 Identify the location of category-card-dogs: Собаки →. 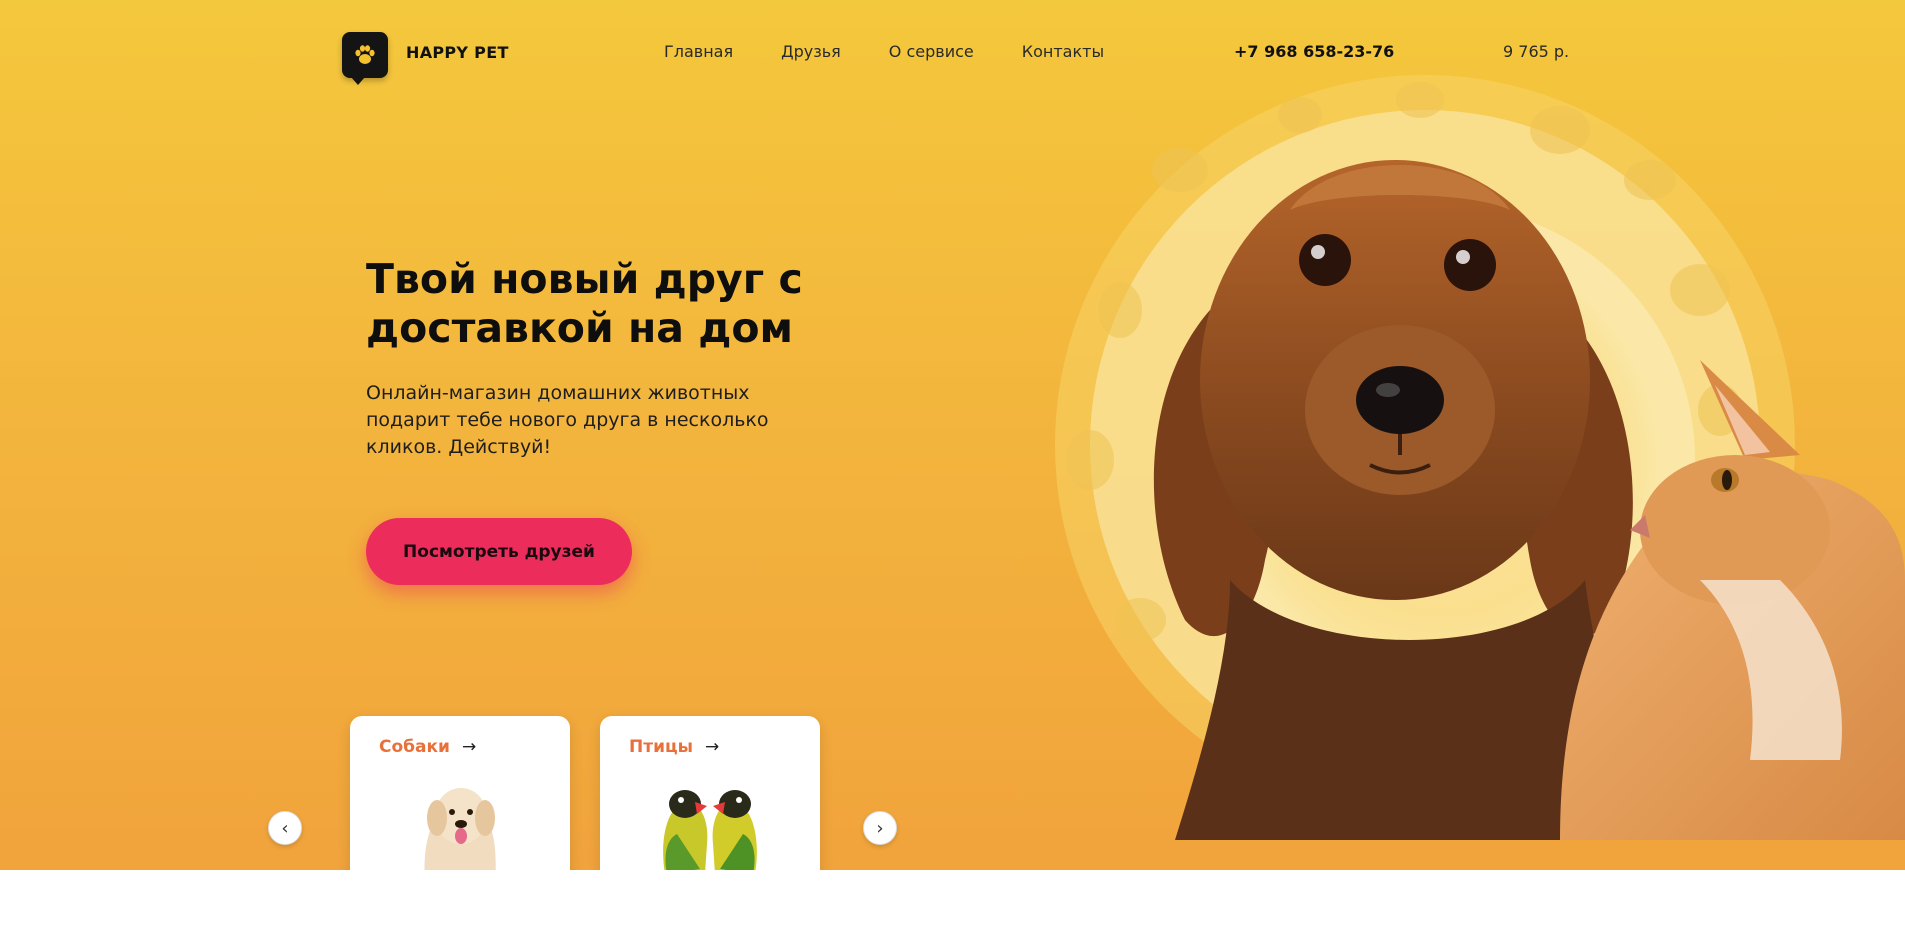
(460, 793).